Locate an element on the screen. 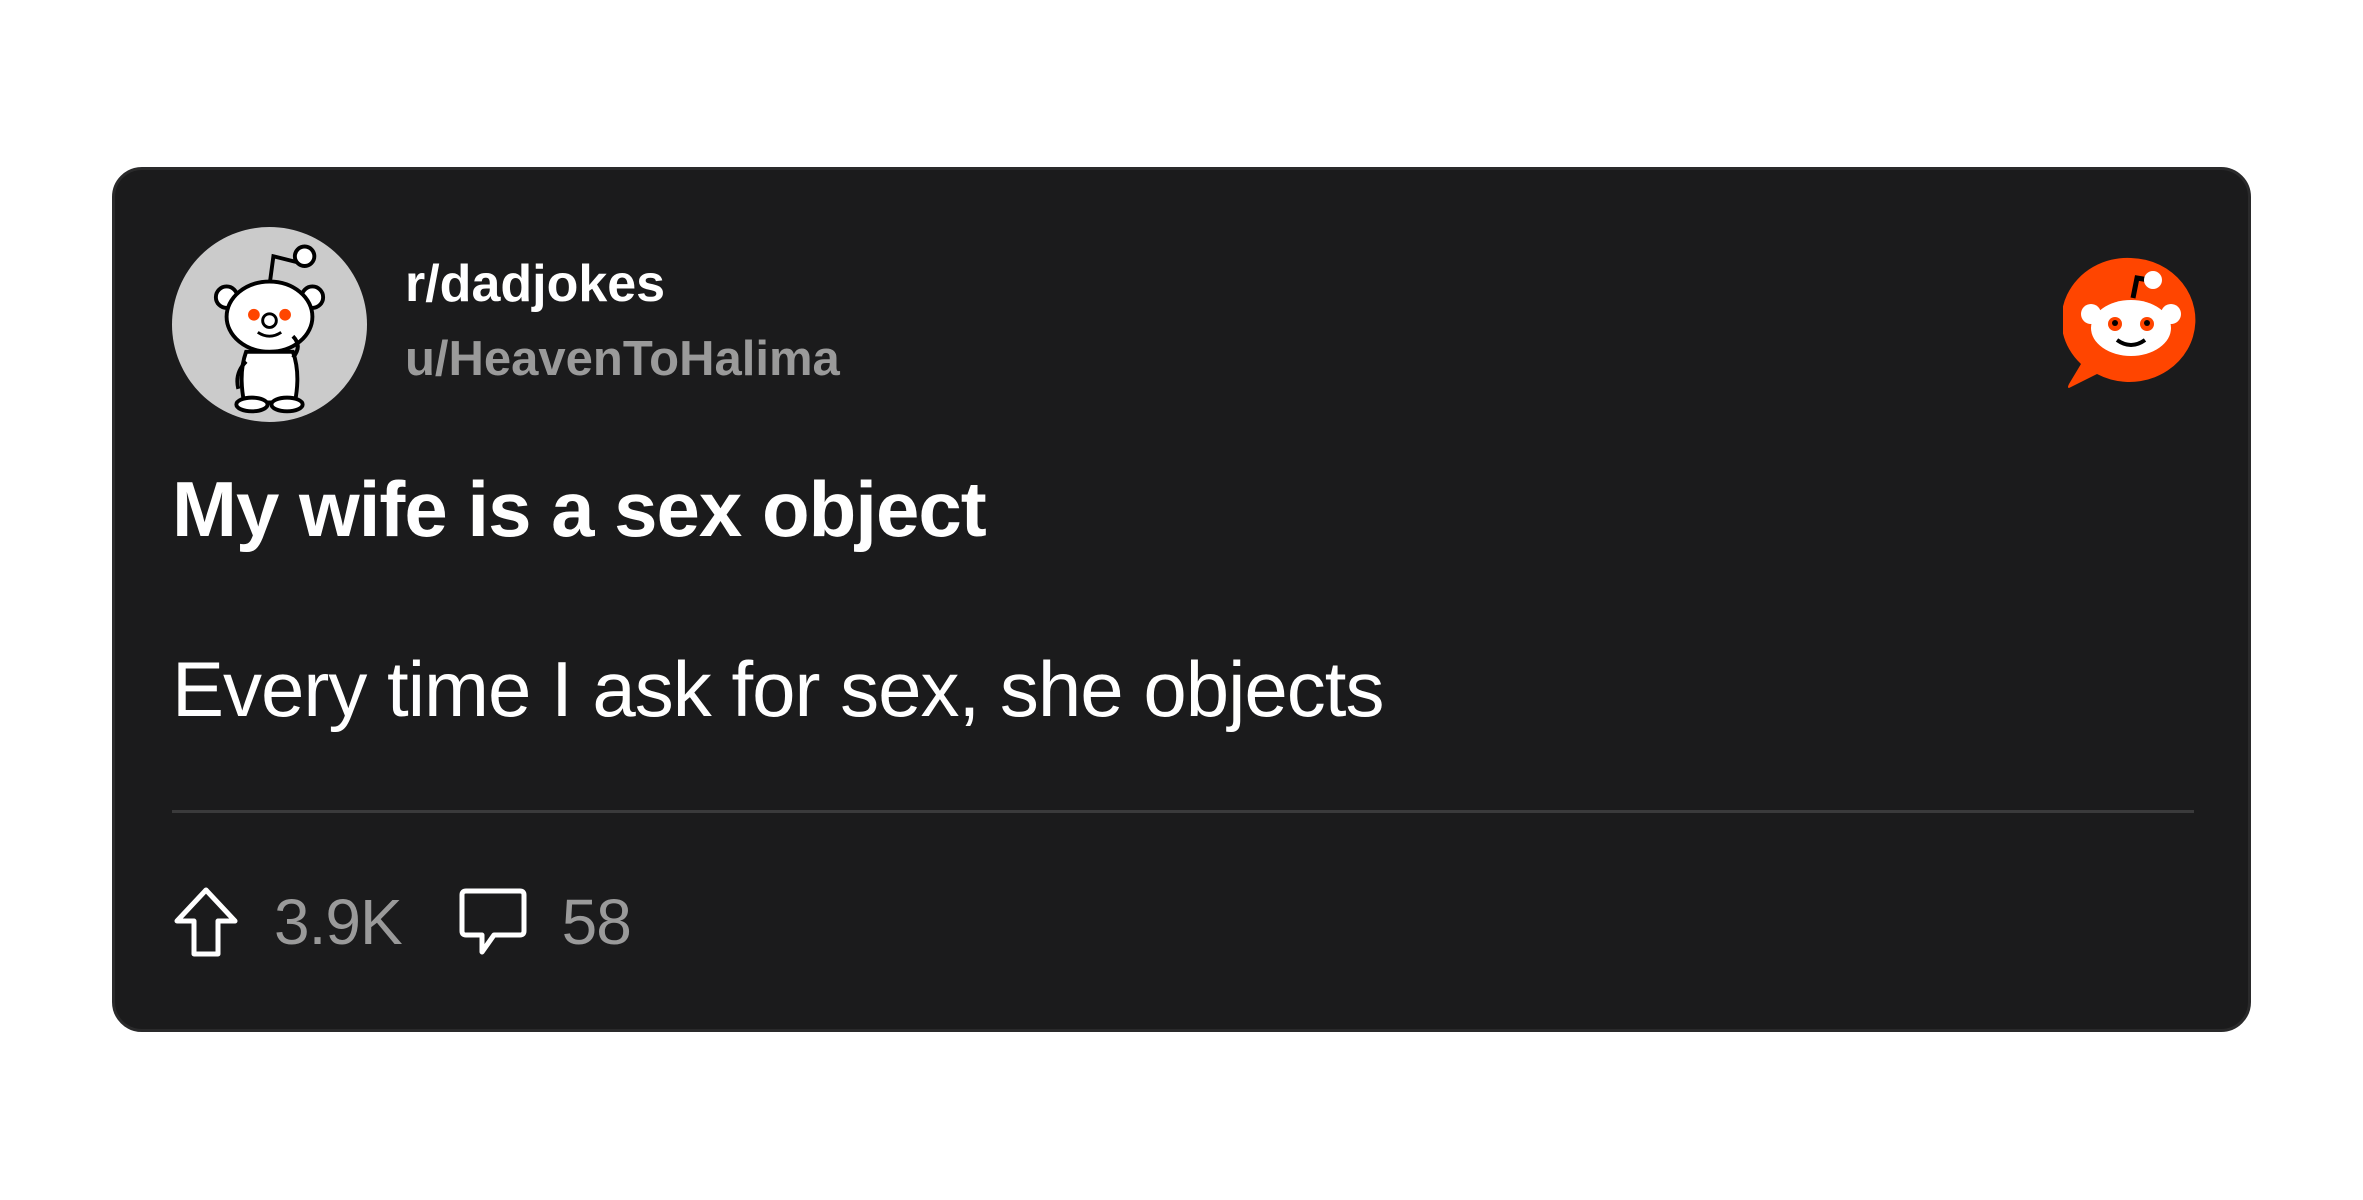 The width and height of the screenshot is (2363, 1200). post-body: Every time I ask for sex, she objects is located at coordinates (778, 689).